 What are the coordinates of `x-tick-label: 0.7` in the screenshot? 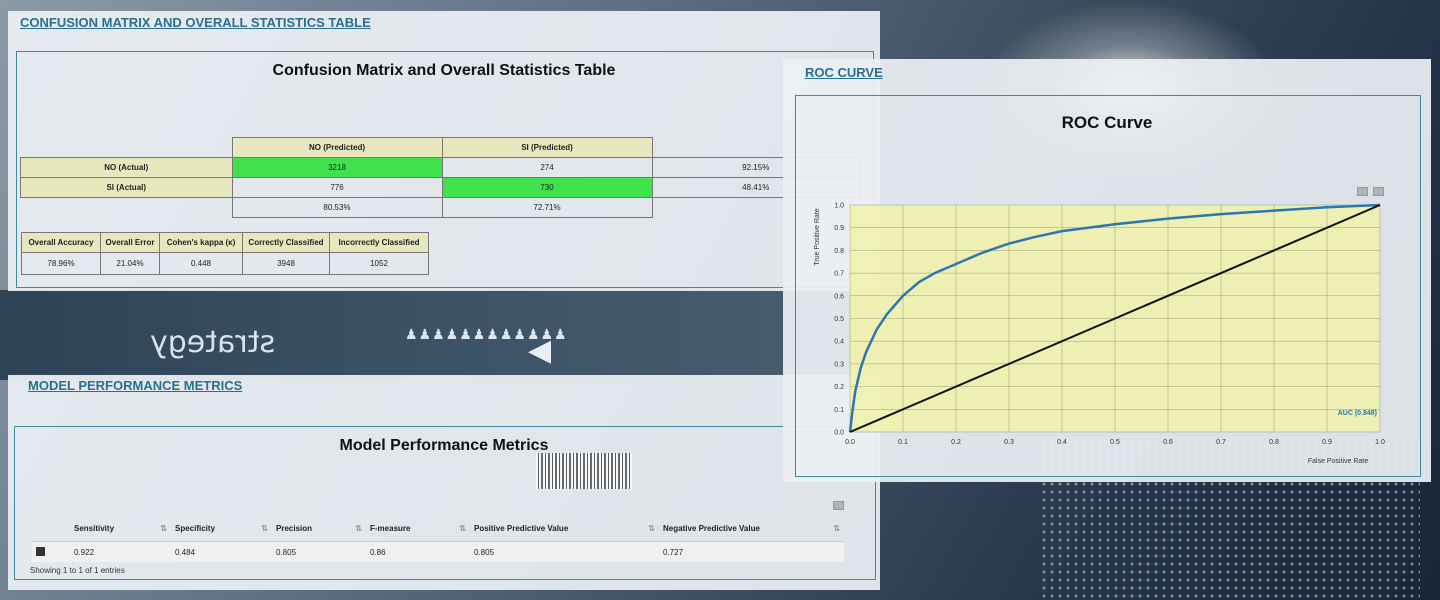 It's located at (1221, 442).